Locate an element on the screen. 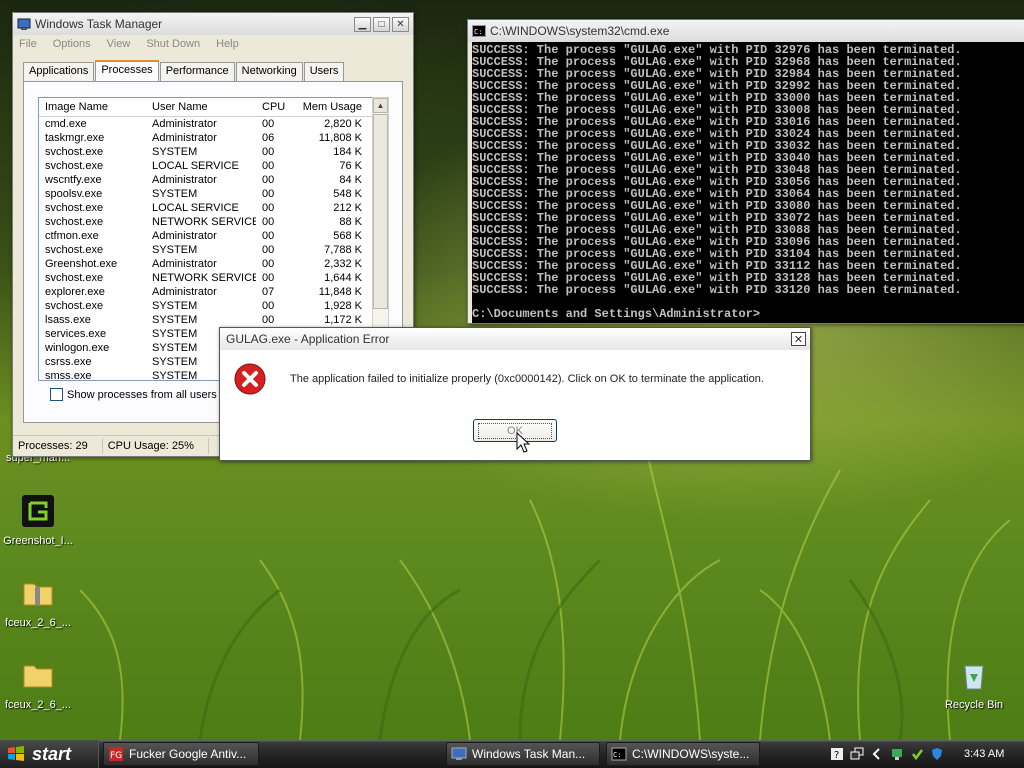 This screenshot has height=768, width=1024. cell-mem-usage: 11,808 K is located at coordinates (340, 138).